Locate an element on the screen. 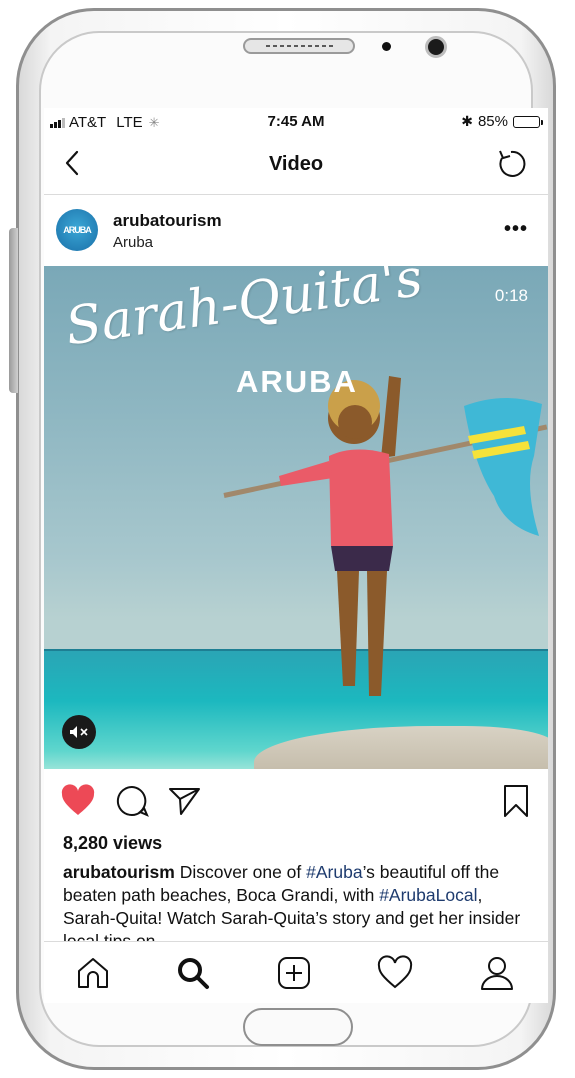  muted-speaker-icon is located at coordinates (79, 732).